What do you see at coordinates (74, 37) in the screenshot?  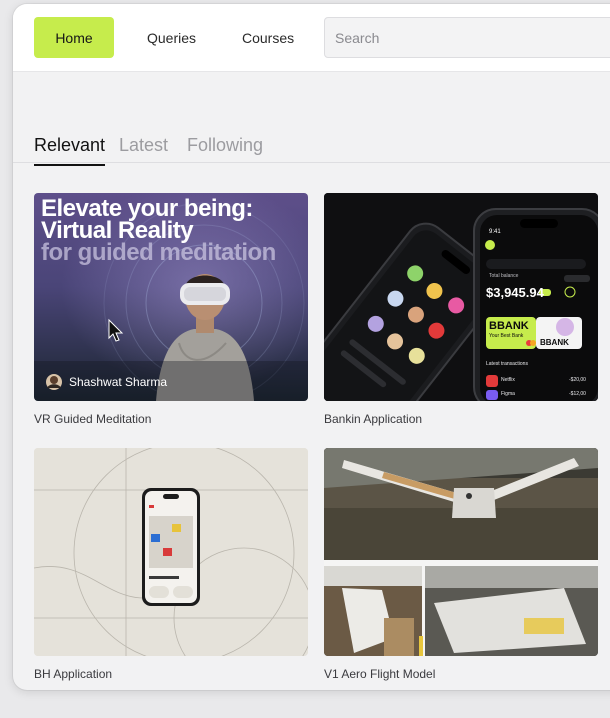 I see `nav-home-button: Home` at bounding box center [74, 37].